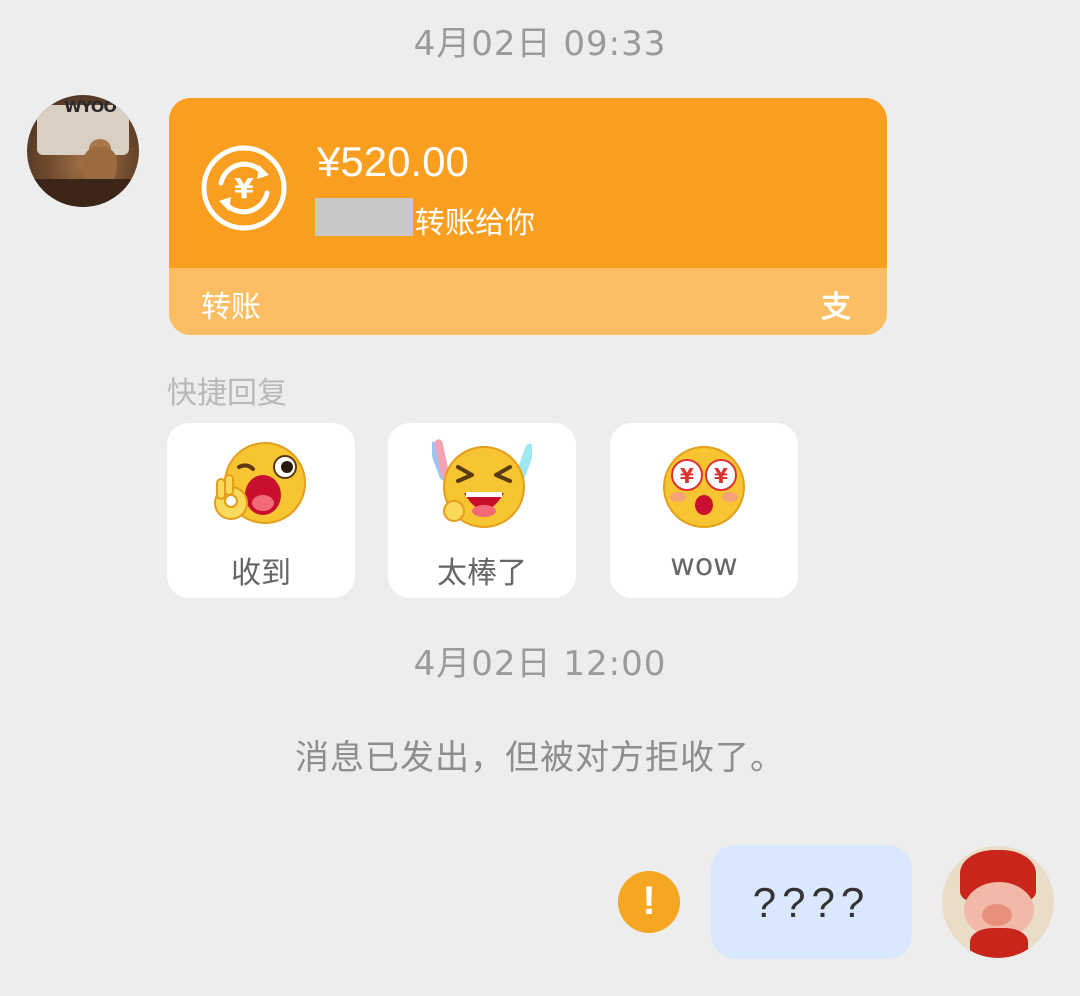 The image size is (1080, 996). Describe the element at coordinates (261, 573) in the screenshot. I see `quick-reply-label: 收到` at that location.